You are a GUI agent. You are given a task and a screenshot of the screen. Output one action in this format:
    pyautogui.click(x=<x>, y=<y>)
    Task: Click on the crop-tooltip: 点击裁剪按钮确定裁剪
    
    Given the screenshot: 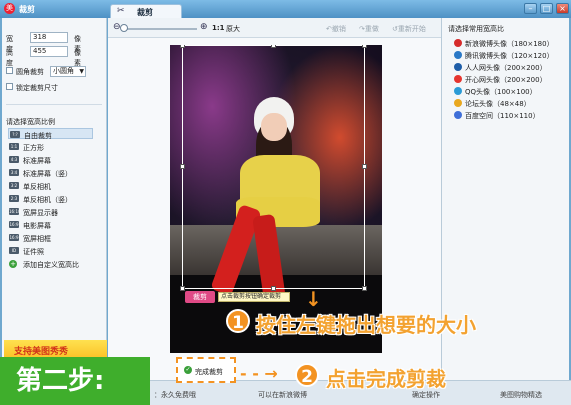 What is the action you would take?
    pyautogui.click(x=254, y=297)
    